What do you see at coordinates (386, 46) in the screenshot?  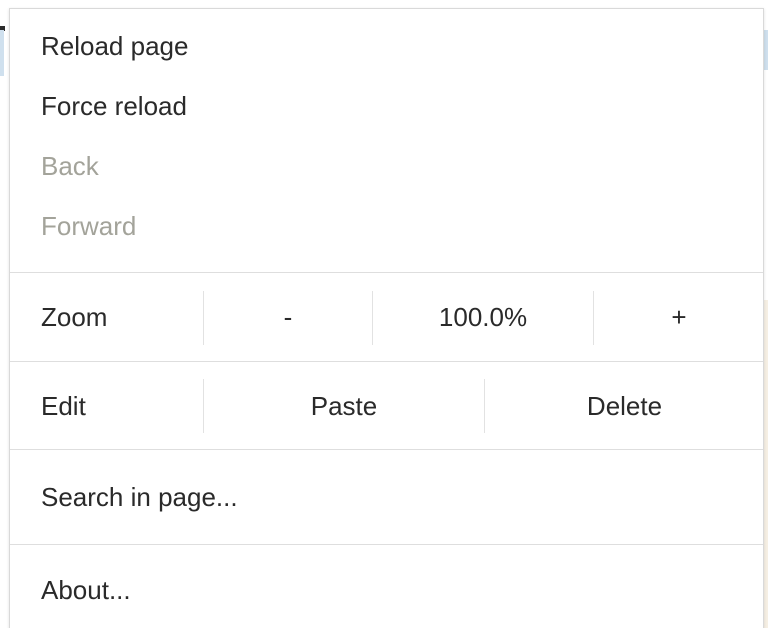 I see `menu-item-reload-page: Reload page` at bounding box center [386, 46].